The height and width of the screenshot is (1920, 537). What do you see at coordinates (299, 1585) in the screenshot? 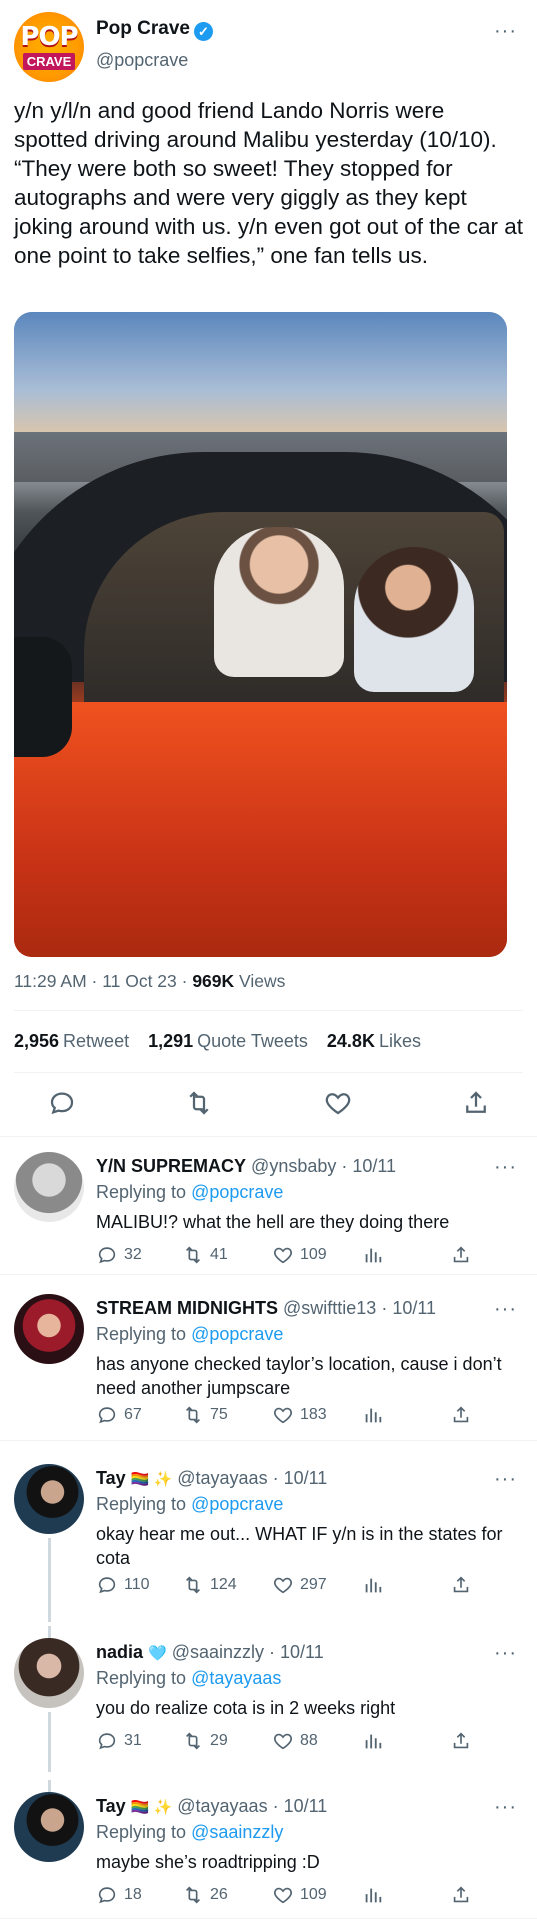
I see `like-action: 297` at bounding box center [299, 1585].